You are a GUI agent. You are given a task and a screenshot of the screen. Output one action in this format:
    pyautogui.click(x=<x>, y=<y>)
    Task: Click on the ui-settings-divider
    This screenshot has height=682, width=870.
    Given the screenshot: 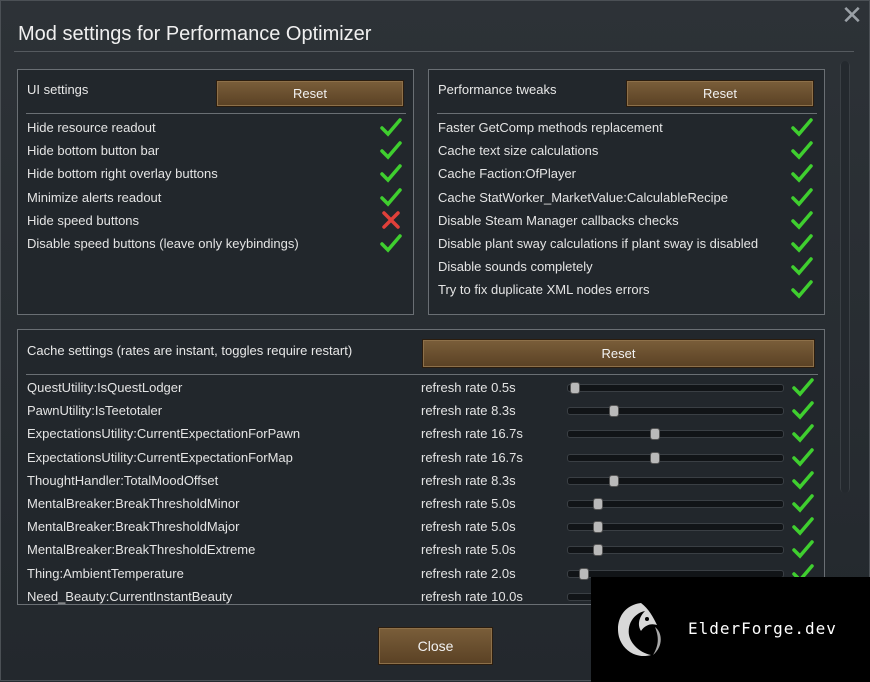 What is the action you would take?
    pyautogui.click(x=216, y=113)
    